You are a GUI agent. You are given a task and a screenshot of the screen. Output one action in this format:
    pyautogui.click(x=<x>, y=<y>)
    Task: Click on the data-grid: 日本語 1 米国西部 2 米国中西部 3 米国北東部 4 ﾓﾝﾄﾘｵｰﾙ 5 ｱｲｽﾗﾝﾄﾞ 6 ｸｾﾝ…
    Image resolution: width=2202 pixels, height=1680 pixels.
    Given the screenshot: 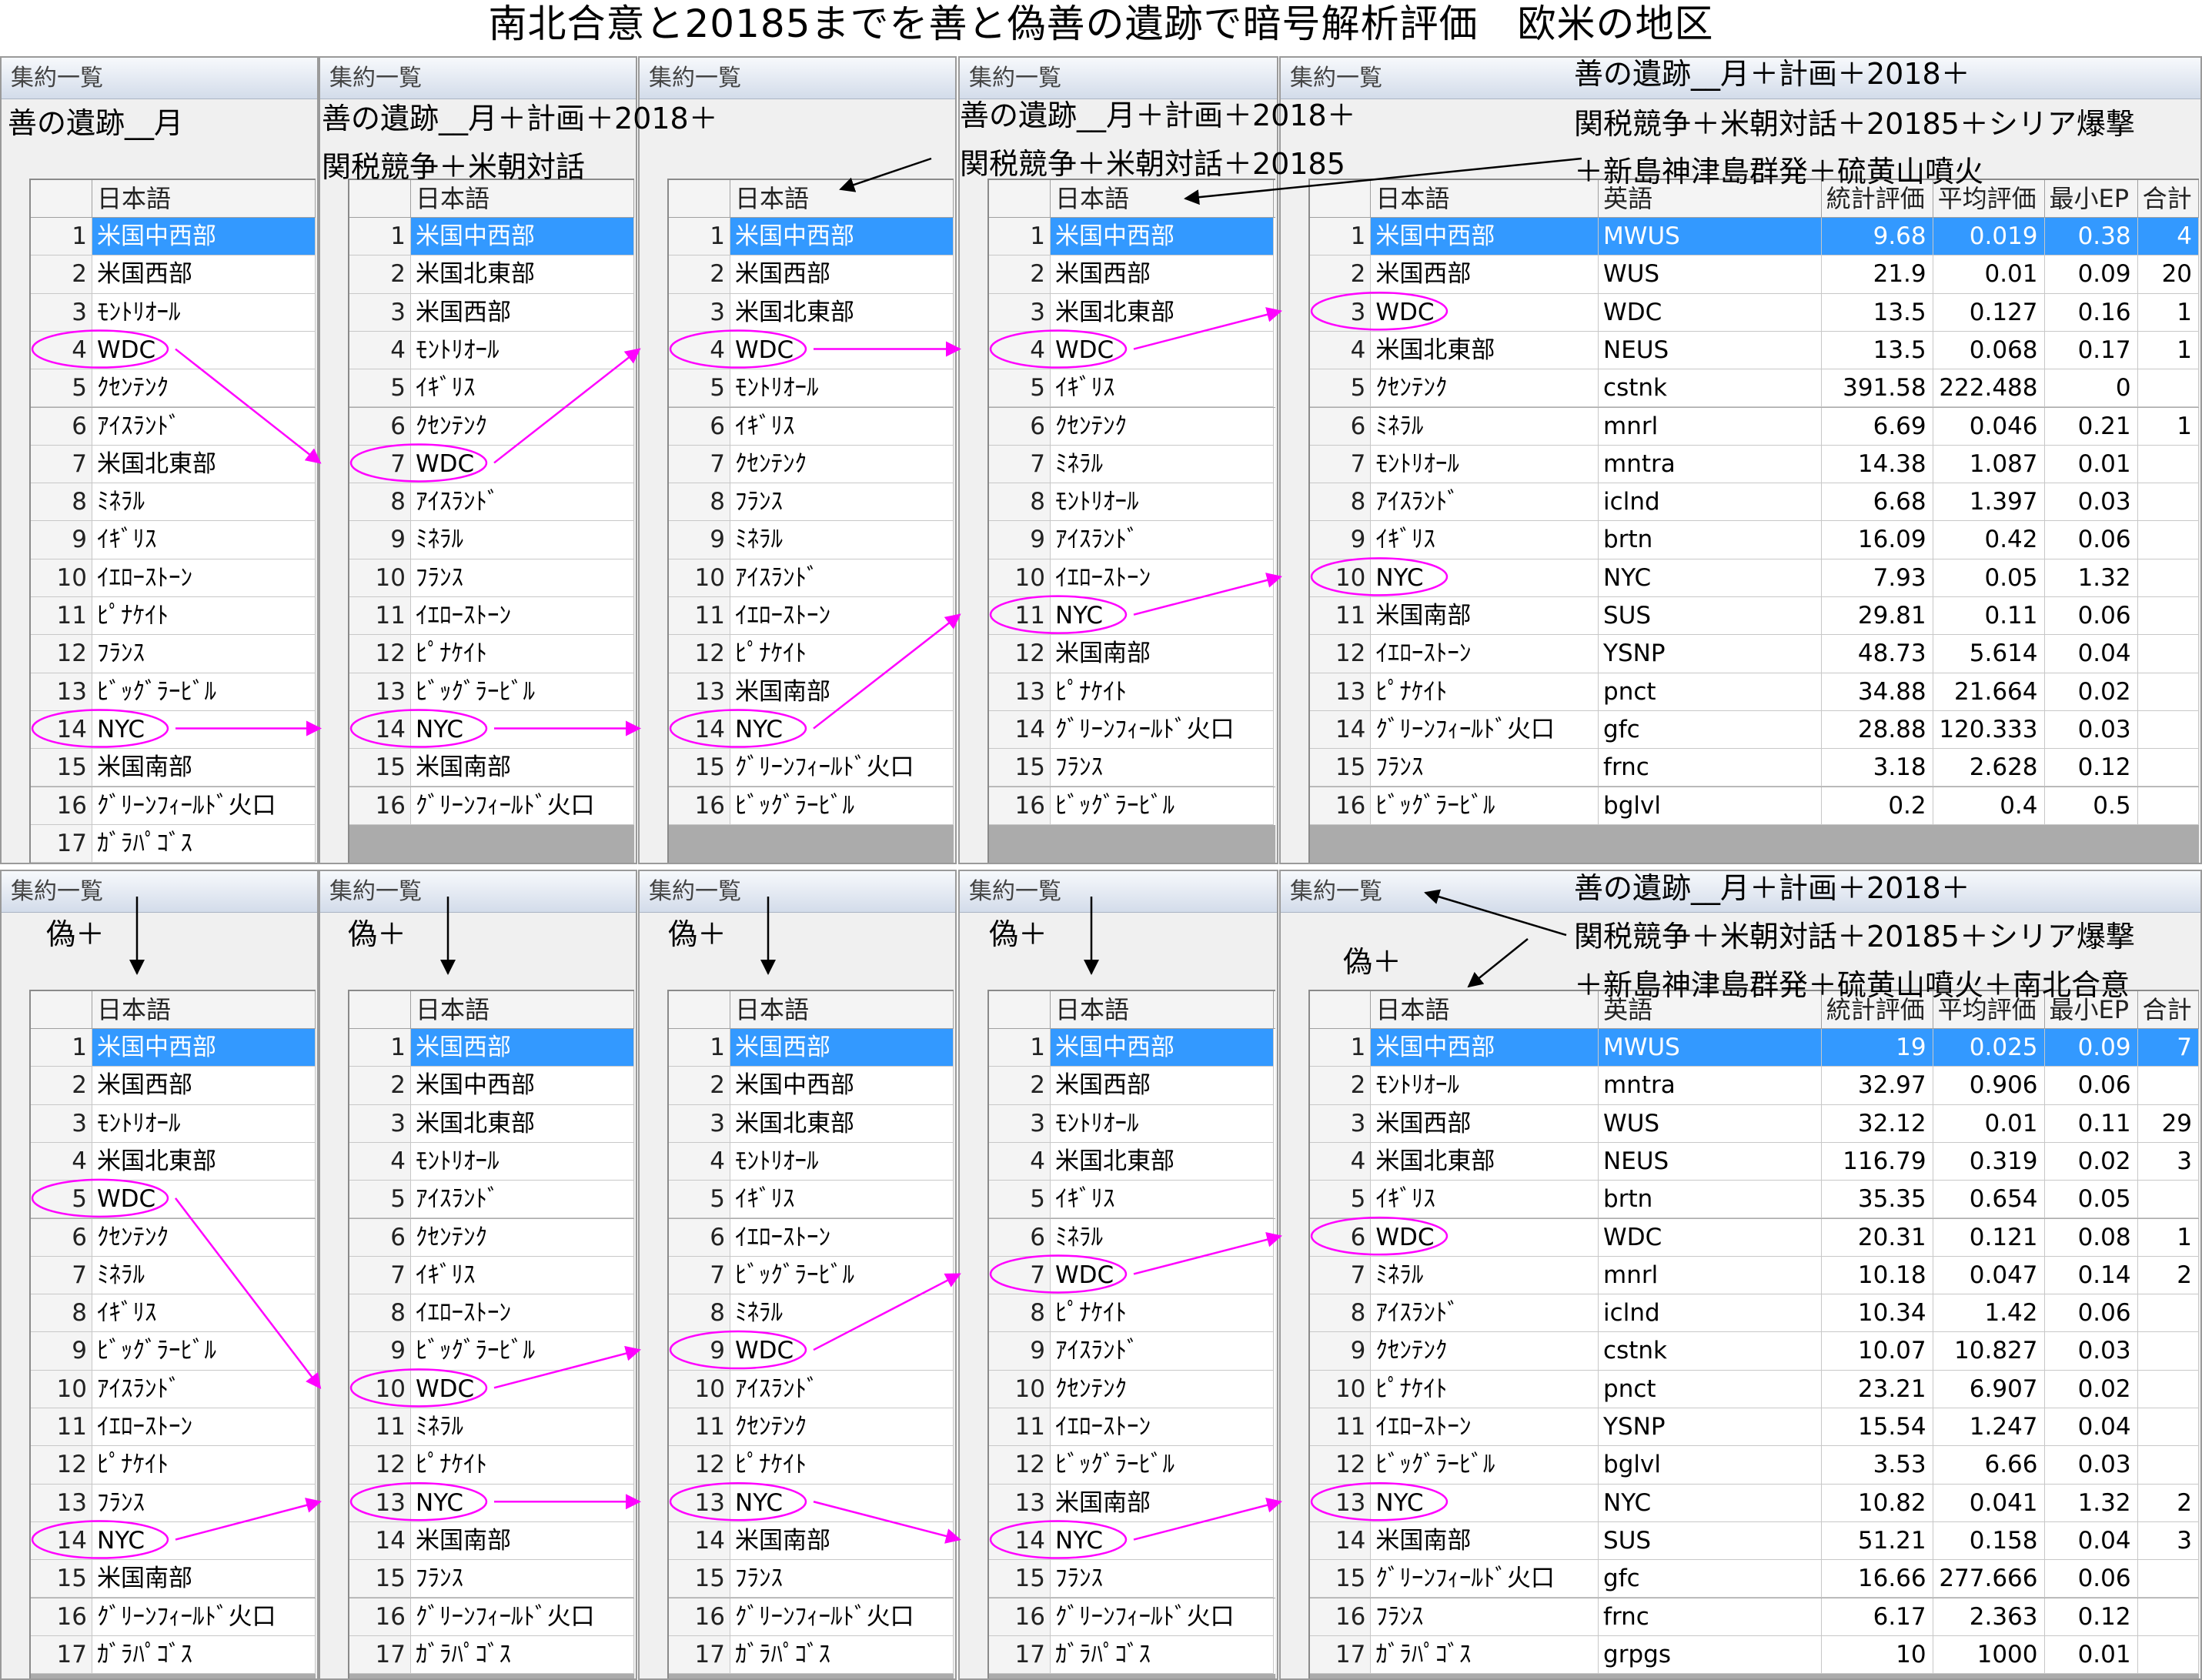 What is the action you would take?
    pyautogui.click(x=491, y=1334)
    